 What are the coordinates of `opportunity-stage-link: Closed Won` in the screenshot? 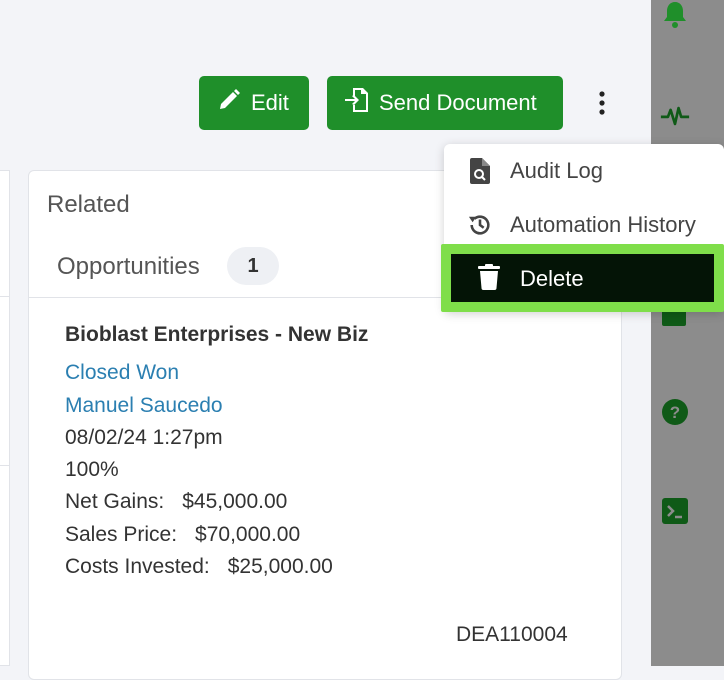 It's located at (216, 373).